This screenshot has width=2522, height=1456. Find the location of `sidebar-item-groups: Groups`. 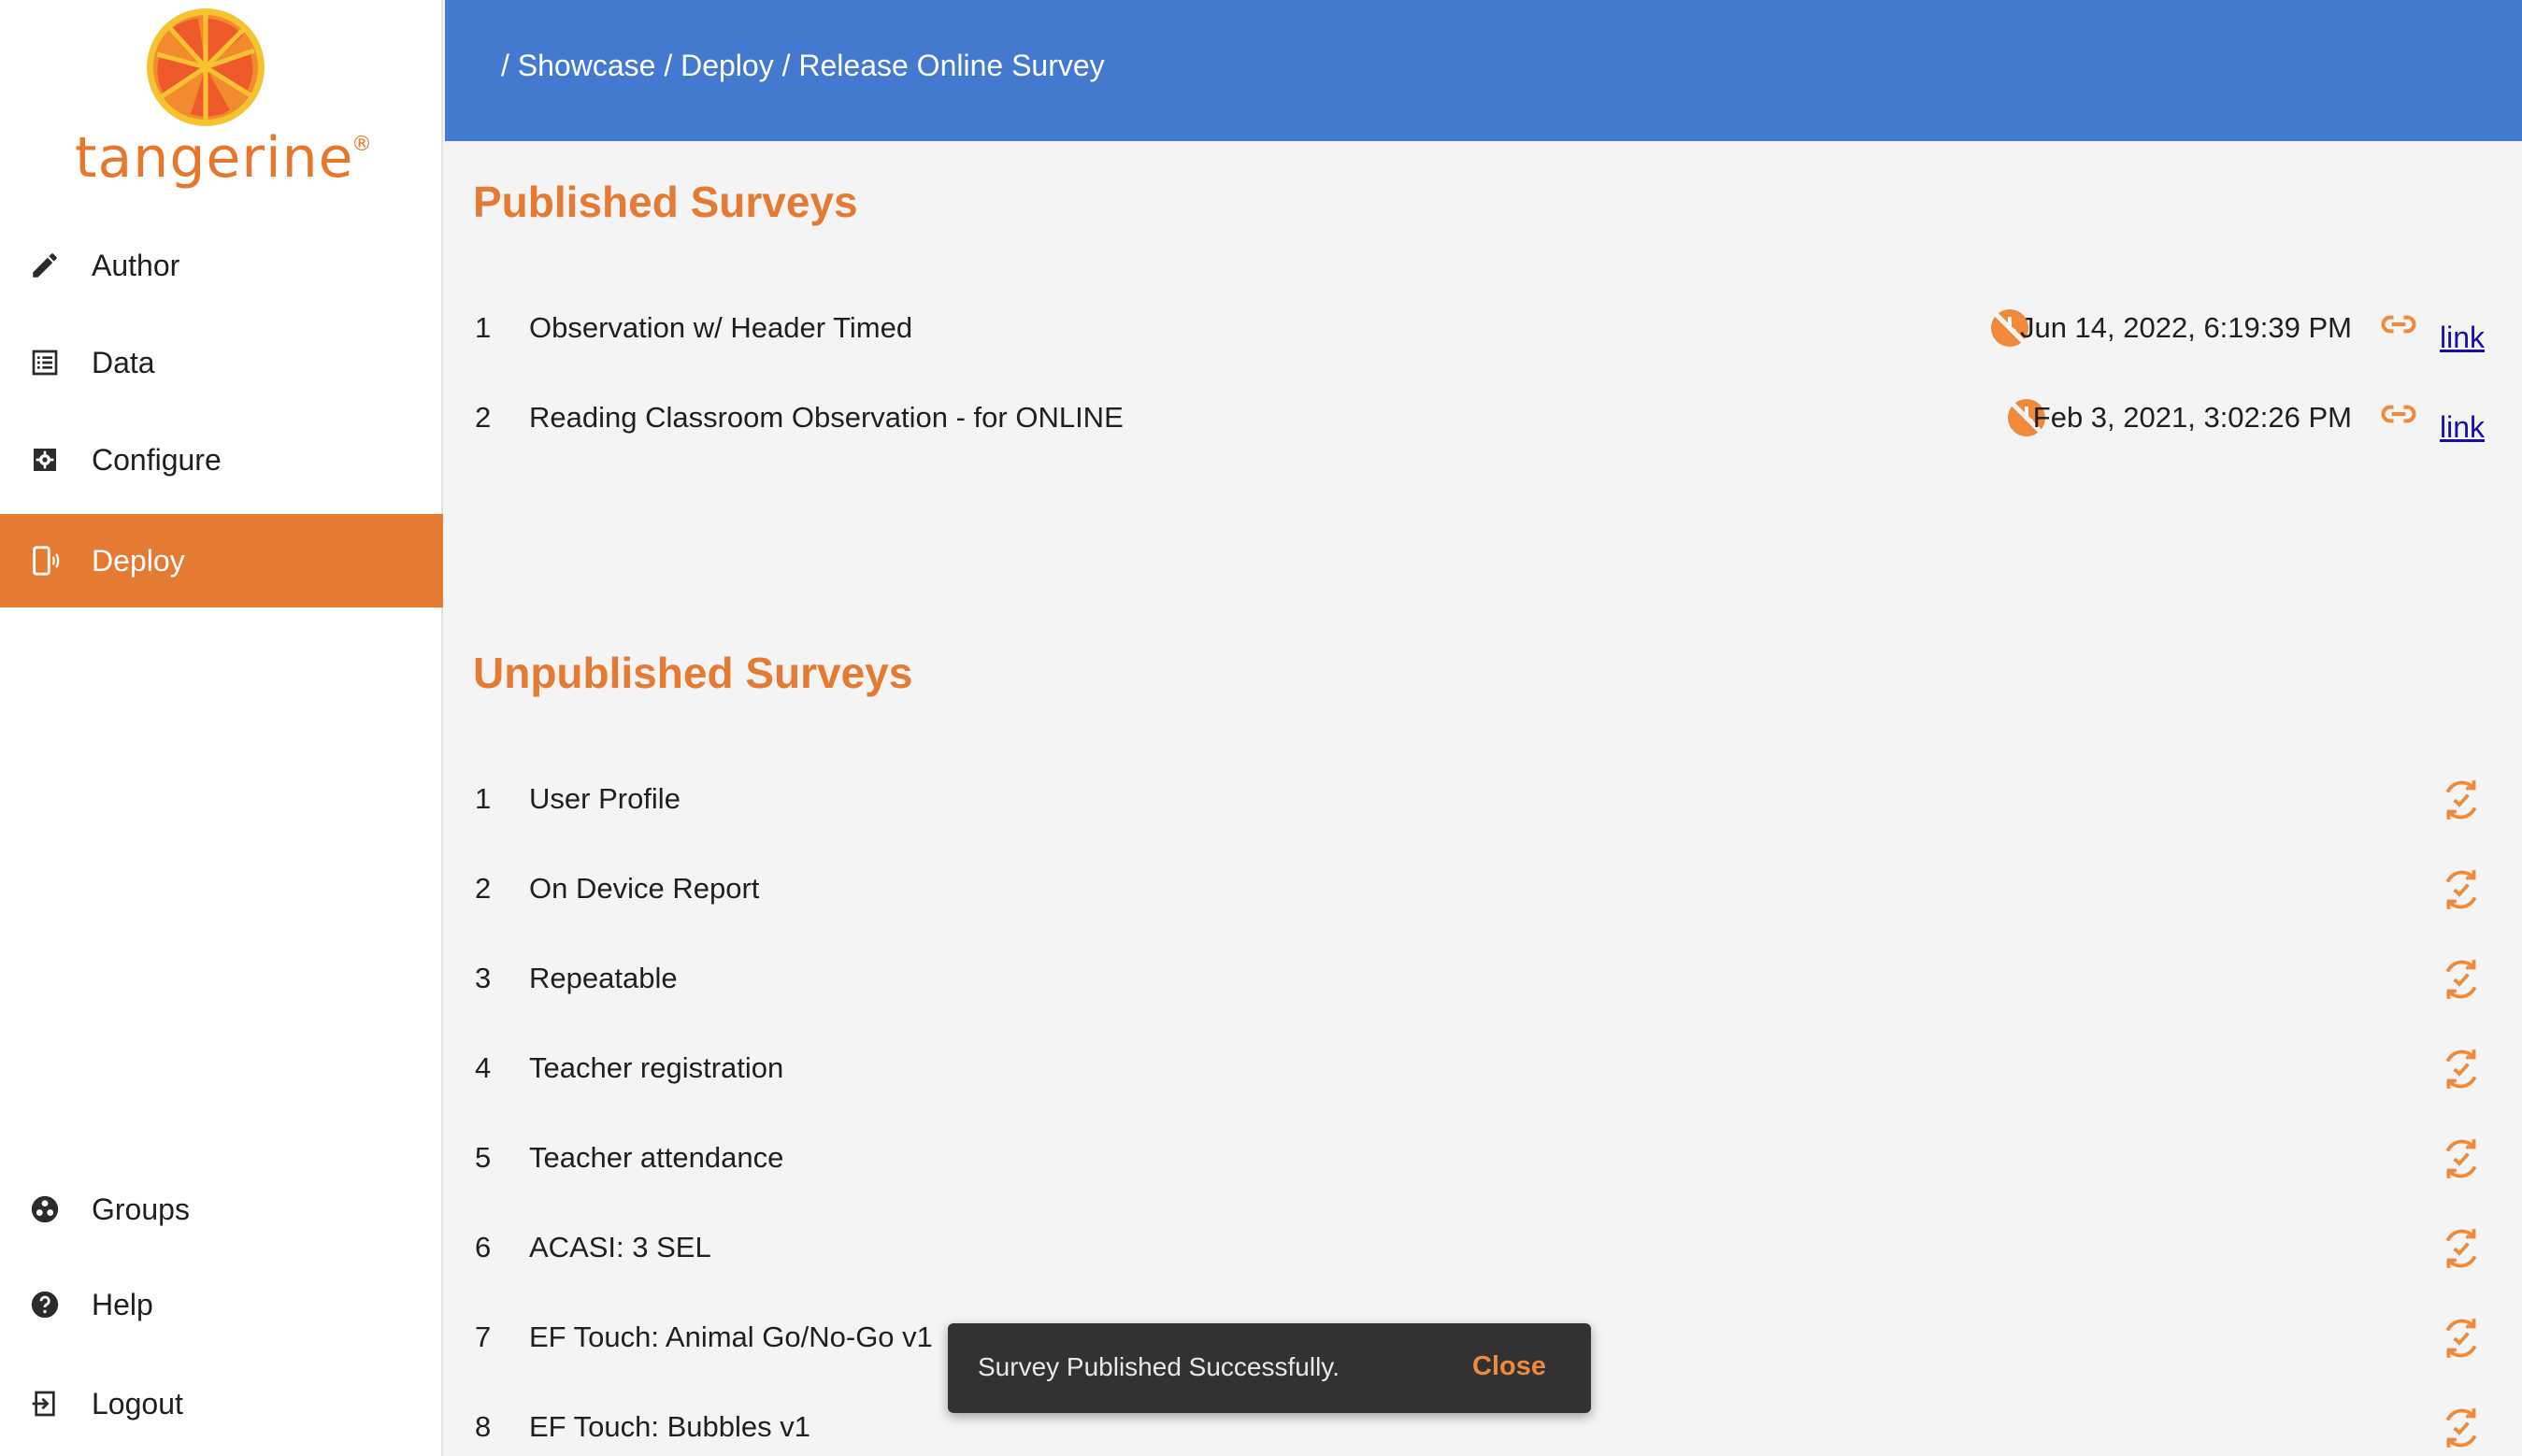

sidebar-item-groups: Groups is located at coordinates (221, 1209).